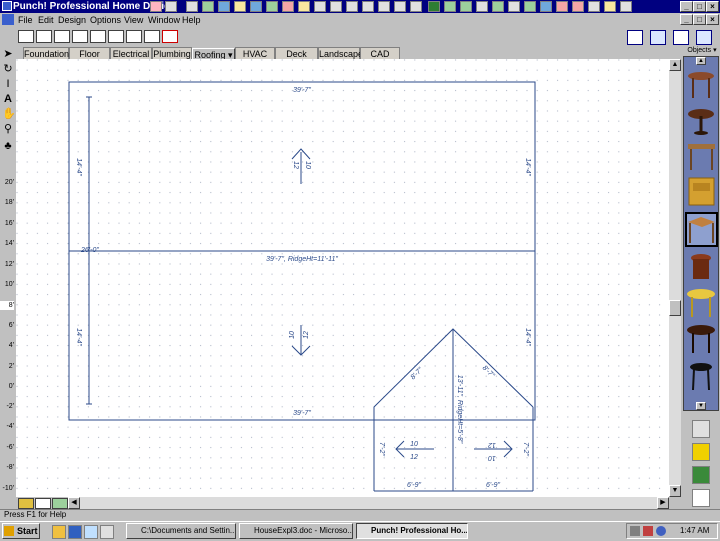  What do you see at coordinates (663, 503) in the screenshot?
I see `scroll-right-button: ▶` at bounding box center [663, 503].